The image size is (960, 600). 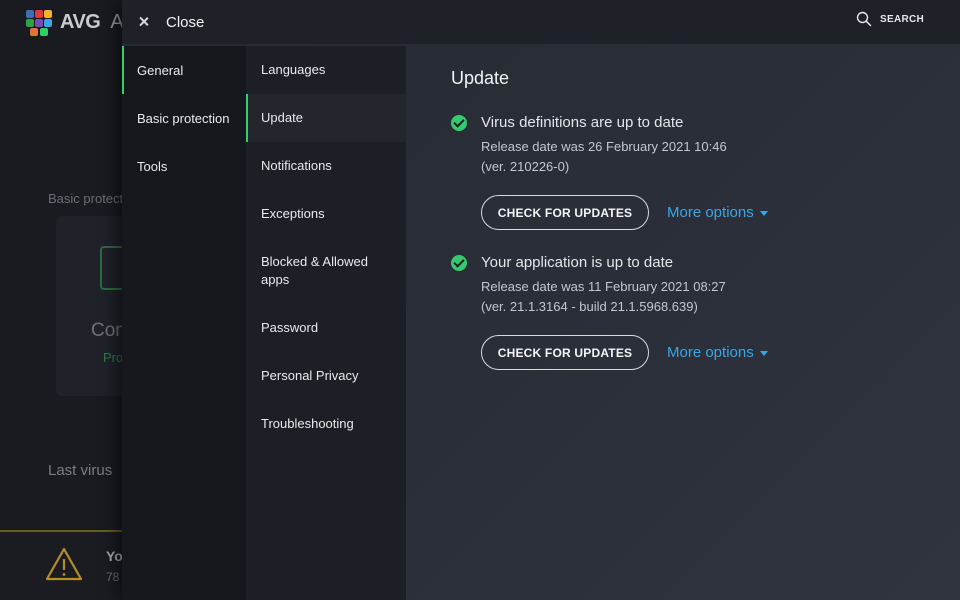 What do you see at coordinates (326, 328) in the screenshot?
I see `subnav-password: Password` at bounding box center [326, 328].